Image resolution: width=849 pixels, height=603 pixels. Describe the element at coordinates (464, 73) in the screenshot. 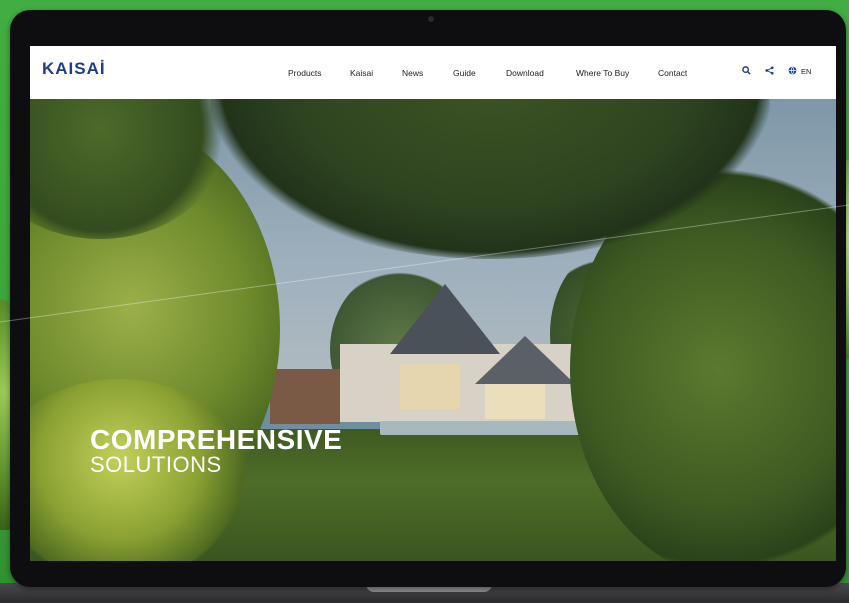

I see `nav-guide: Guide` at that location.